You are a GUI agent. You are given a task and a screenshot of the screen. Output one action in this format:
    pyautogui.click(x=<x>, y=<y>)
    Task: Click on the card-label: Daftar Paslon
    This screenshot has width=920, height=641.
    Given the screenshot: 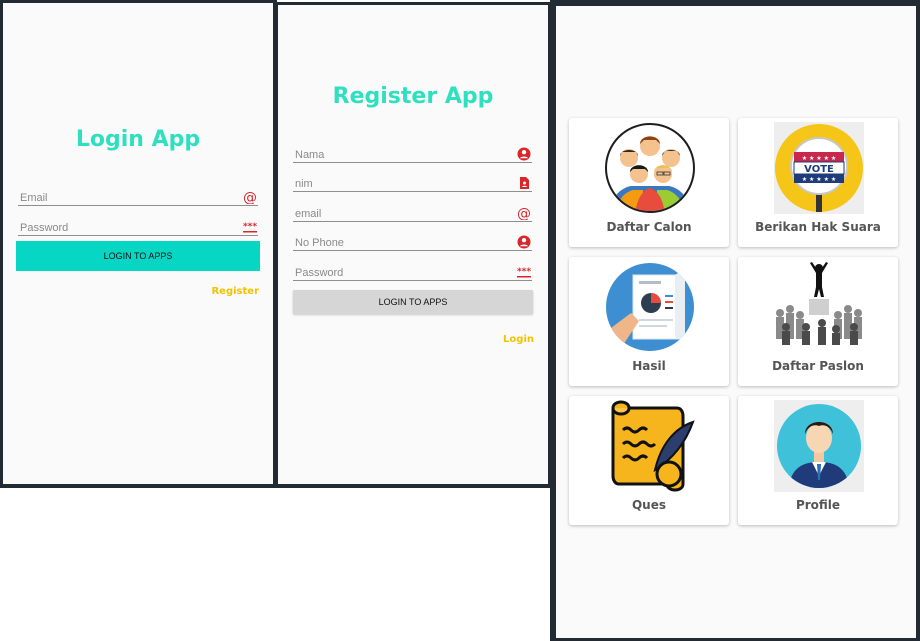 What is the action you would take?
    pyautogui.click(x=818, y=366)
    